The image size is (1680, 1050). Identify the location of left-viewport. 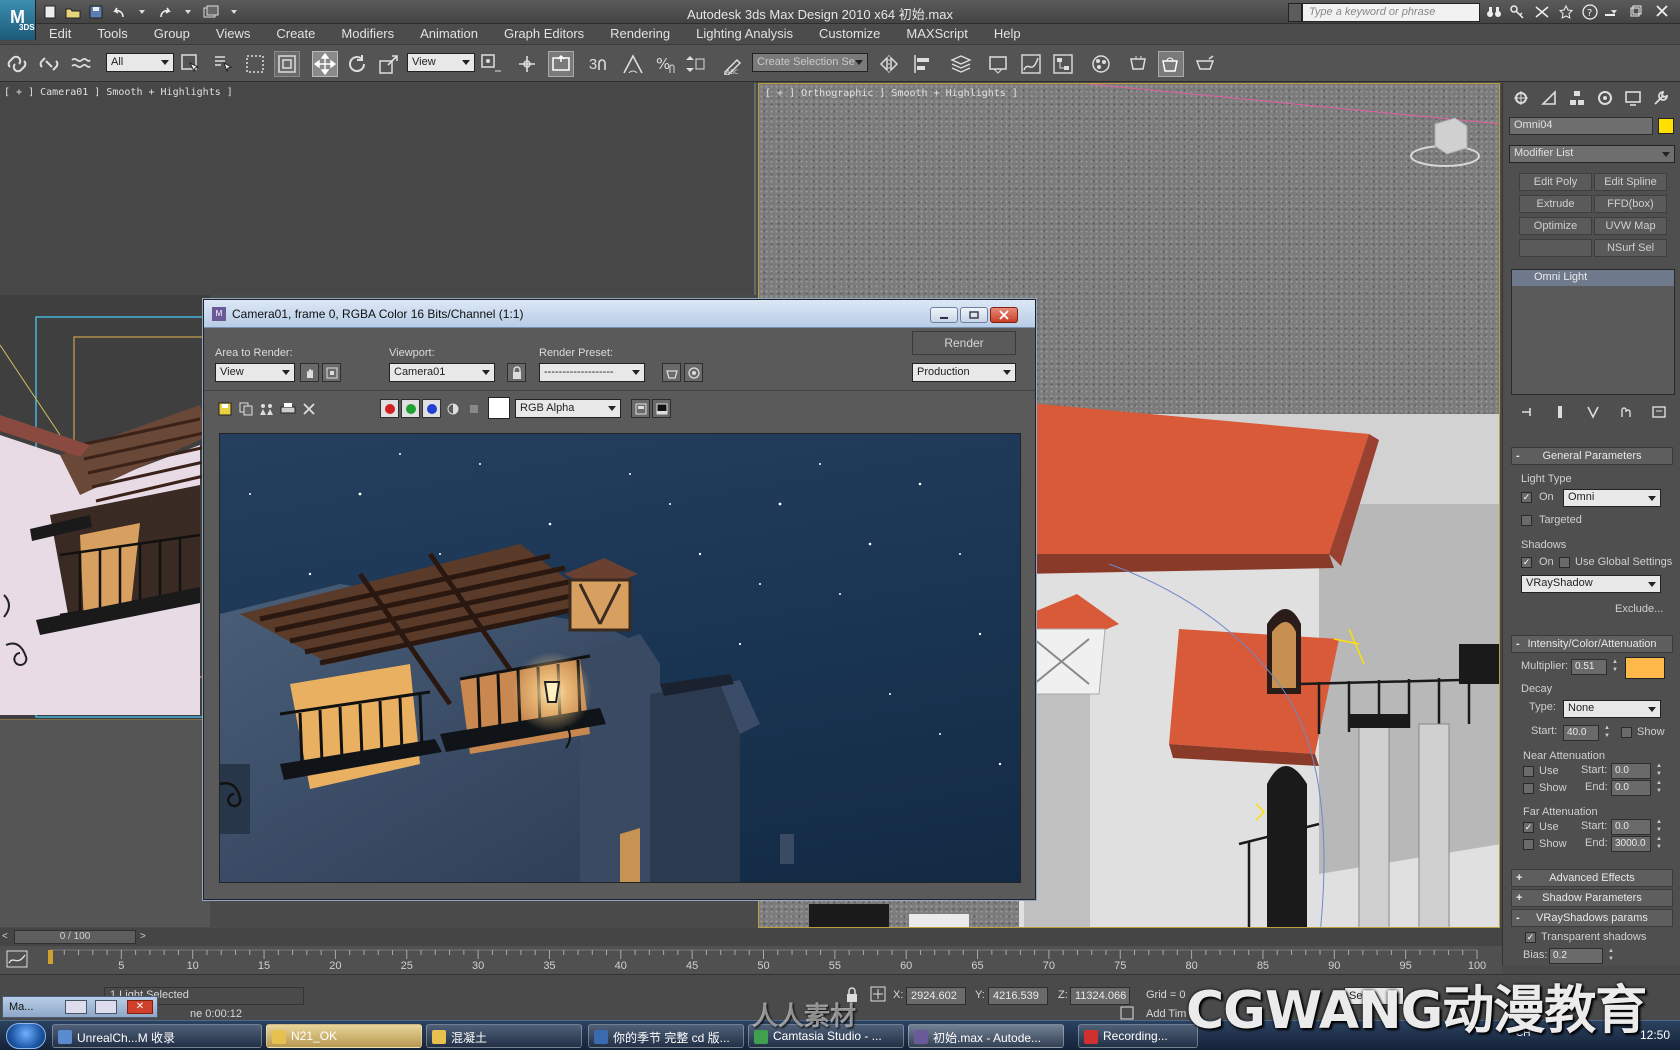
(105, 611).